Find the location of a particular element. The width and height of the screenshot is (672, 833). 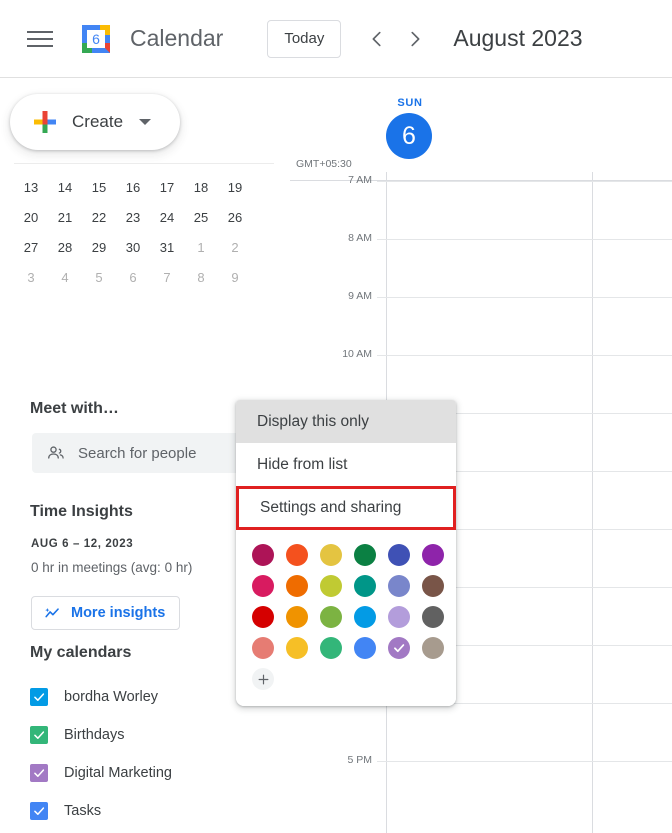

create-button: Create is located at coordinates (95, 122).